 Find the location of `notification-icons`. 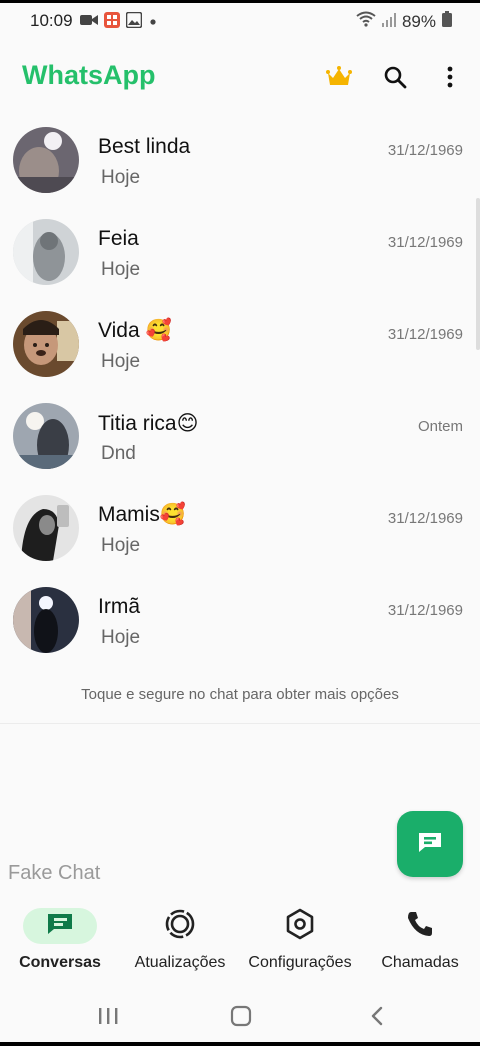

notification-icons is located at coordinates (119, 22).